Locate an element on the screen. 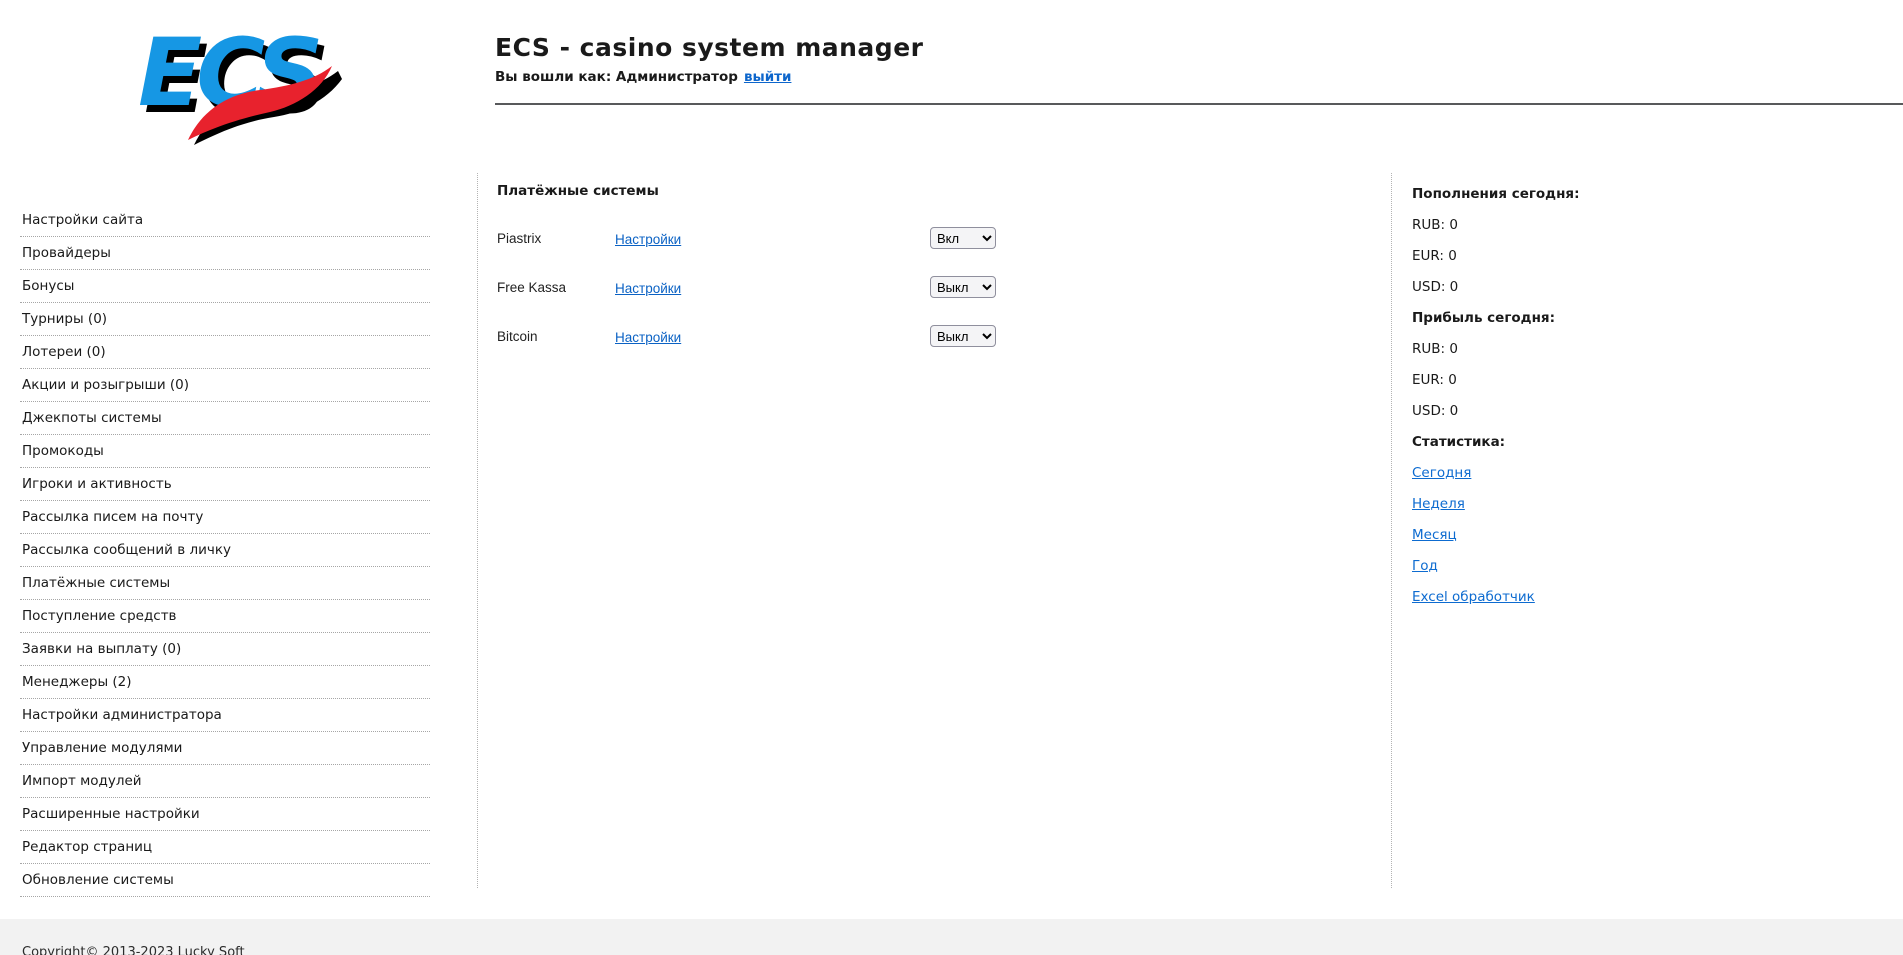 The width and height of the screenshot is (1903, 955). divider-right is located at coordinates (1391, 530).